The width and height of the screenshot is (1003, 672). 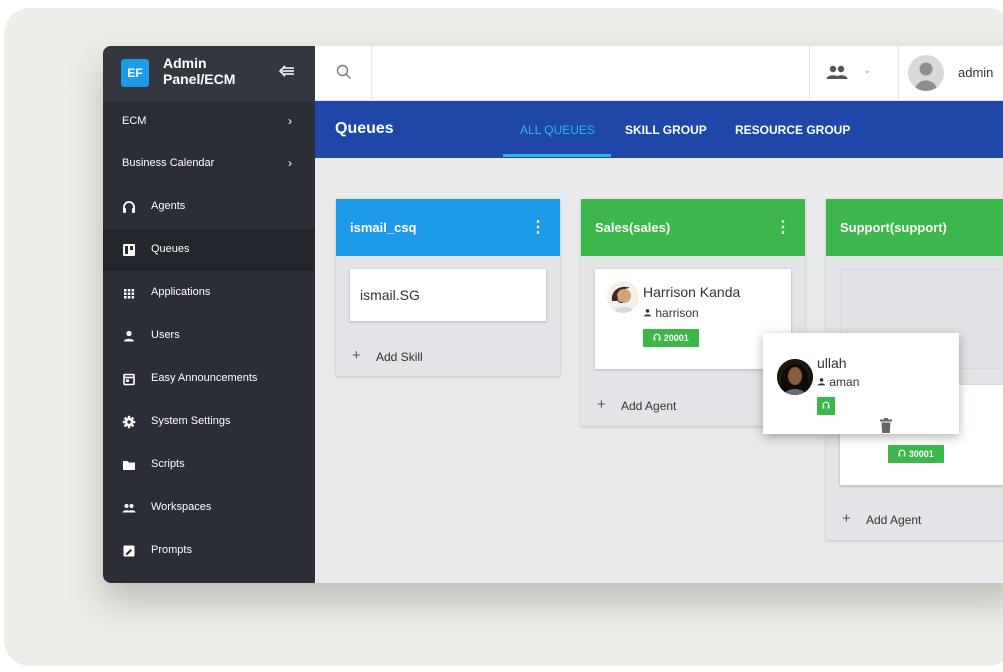 What do you see at coordinates (837, 73) in the screenshot?
I see `team-icon` at bounding box center [837, 73].